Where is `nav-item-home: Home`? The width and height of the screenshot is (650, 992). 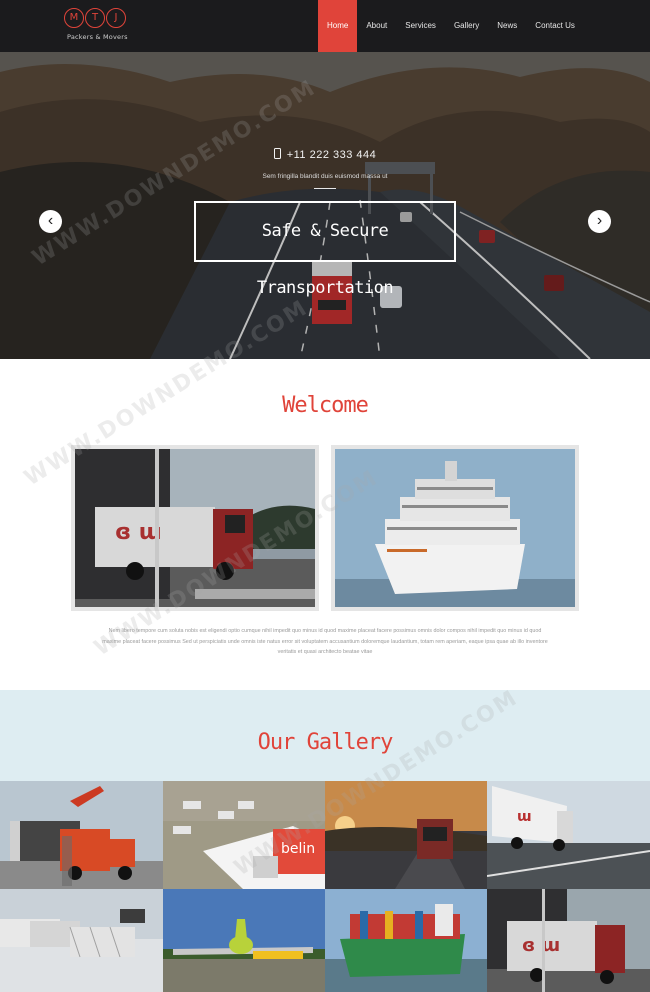 nav-item-home: Home is located at coordinates (338, 26).